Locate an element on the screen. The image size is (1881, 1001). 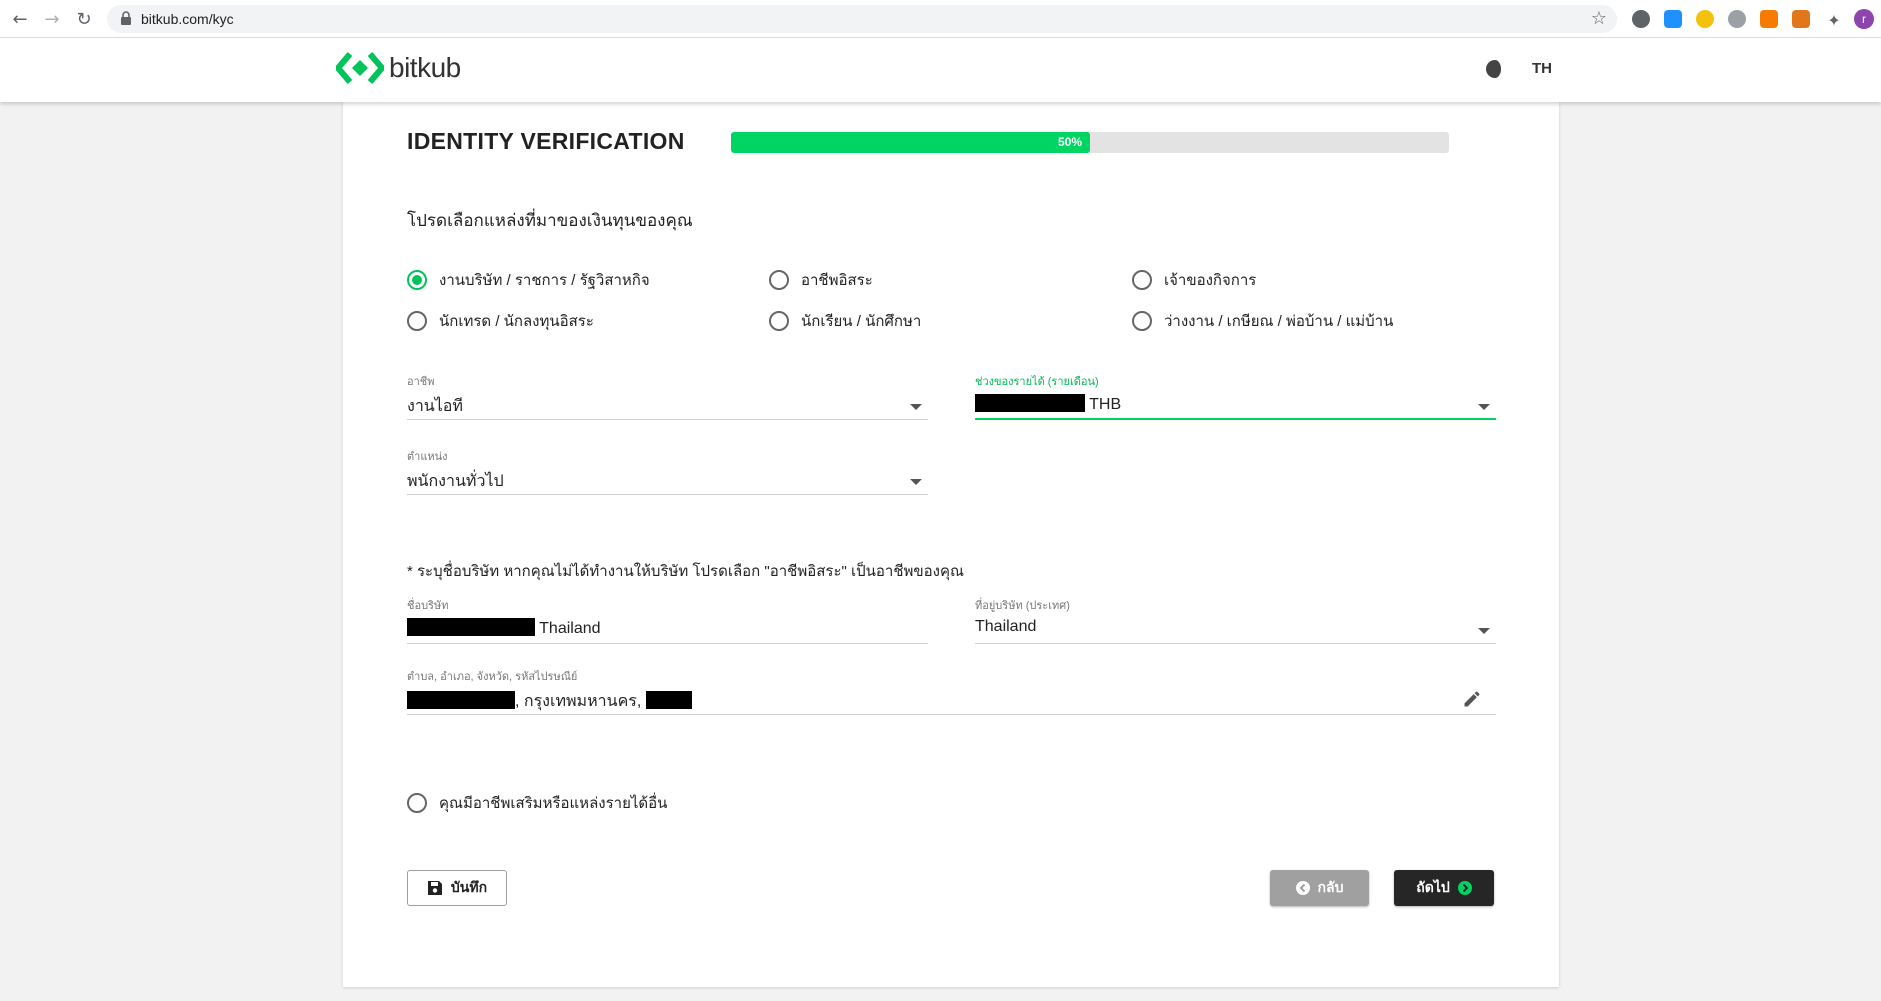
back-arrow-icon: ← is located at coordinates (20, 19).